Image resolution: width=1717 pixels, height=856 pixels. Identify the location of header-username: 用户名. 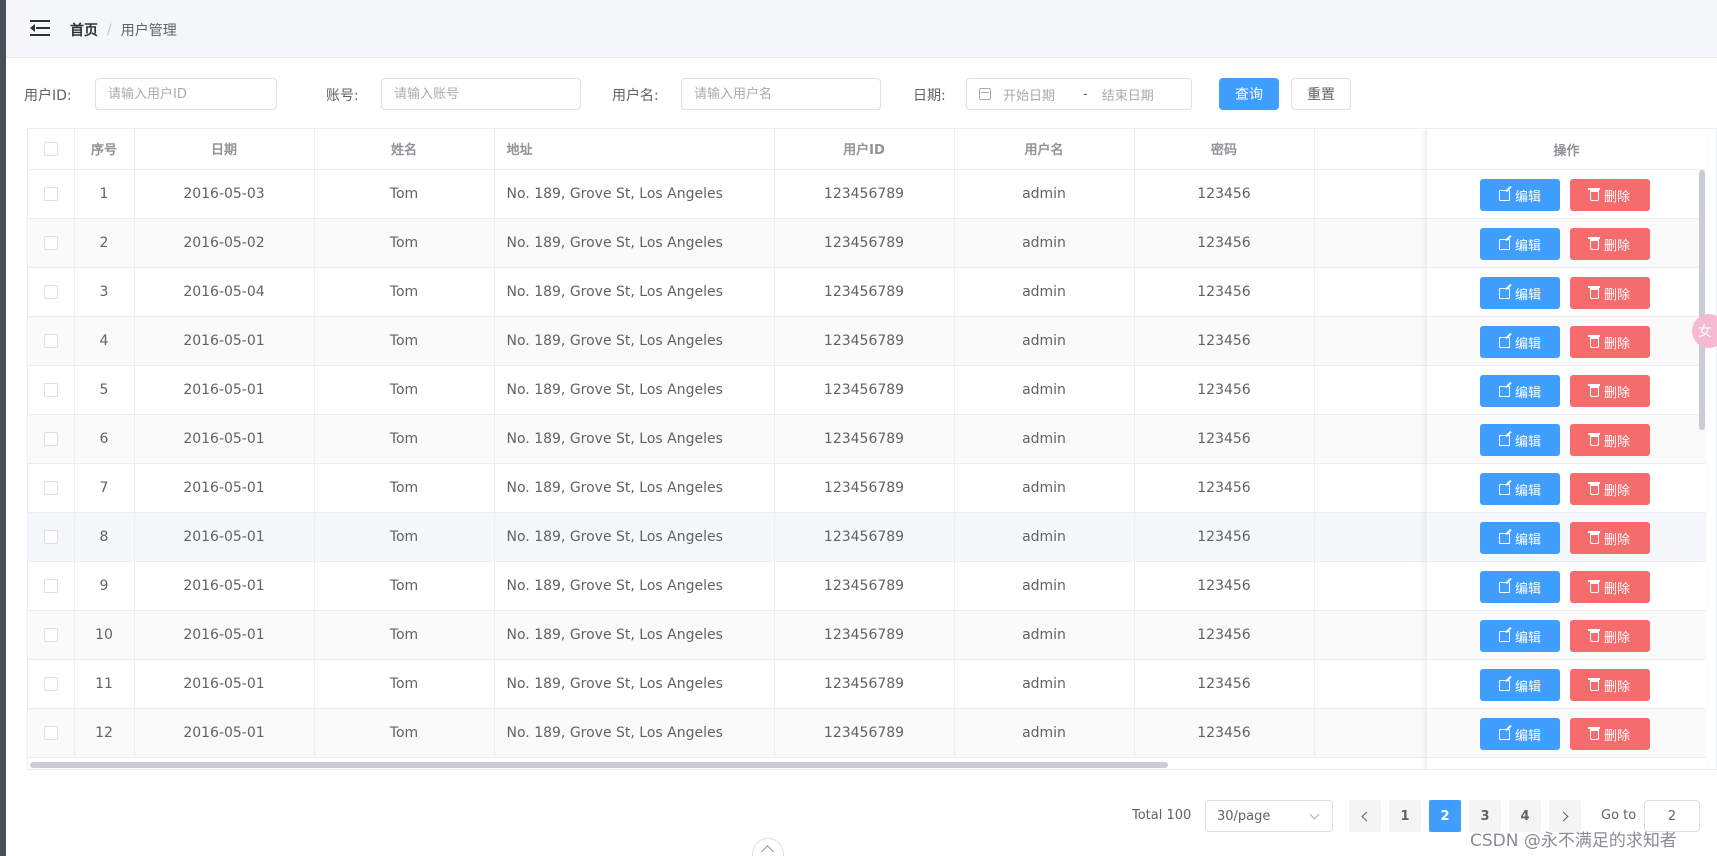
(1044, 149).